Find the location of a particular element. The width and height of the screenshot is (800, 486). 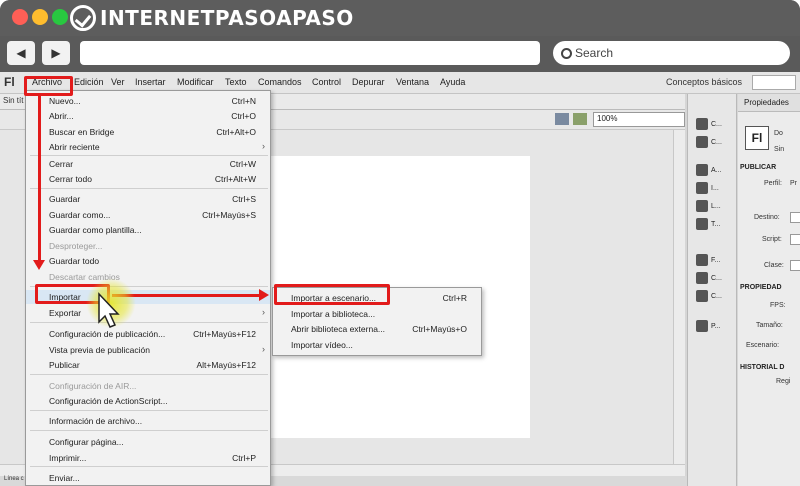

edit-symbols-icon is located at coordinates (562, 119).